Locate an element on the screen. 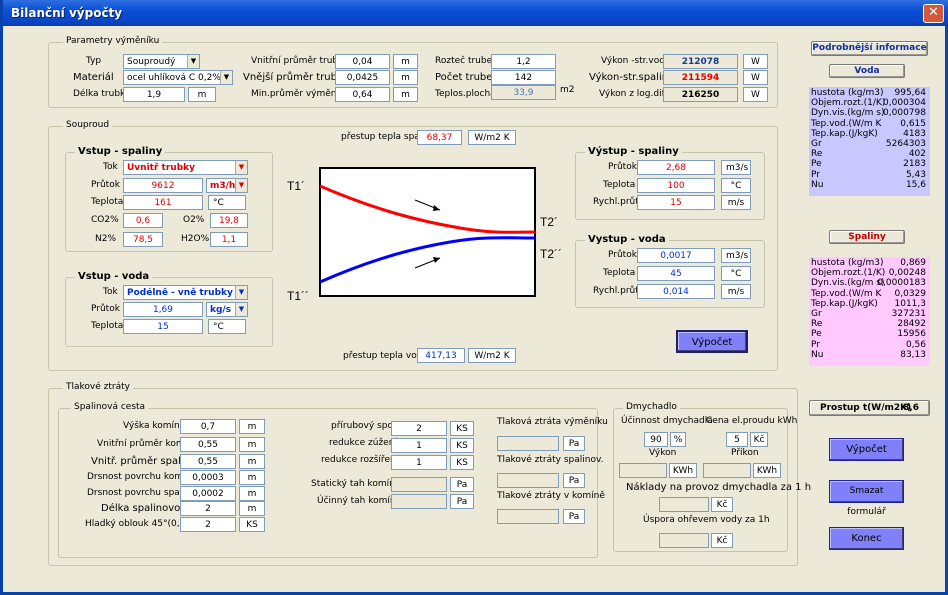 The image size is (948, 595). property-row: Tep.vod.(W/m K 0,615 is located at coordinates (869, 124).